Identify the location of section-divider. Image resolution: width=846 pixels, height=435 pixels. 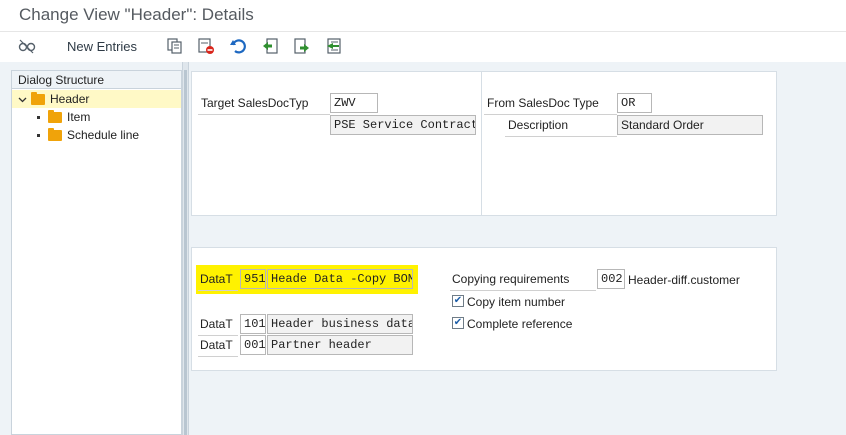
(481, 143).